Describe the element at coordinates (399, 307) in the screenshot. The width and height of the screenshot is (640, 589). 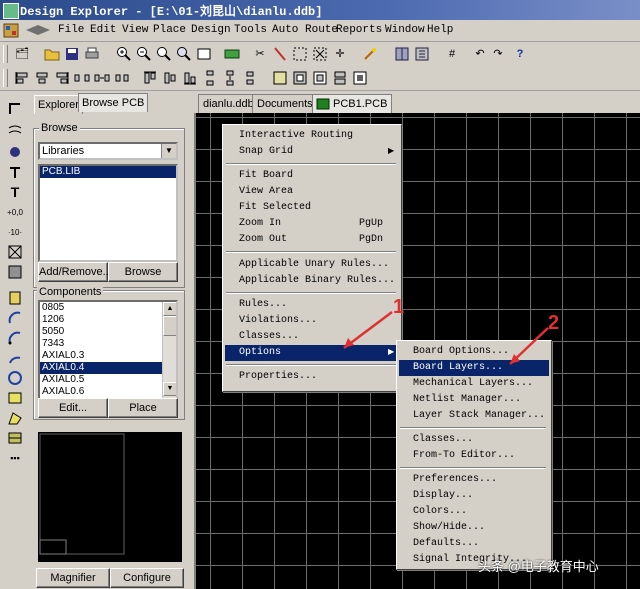
I see `annotation-label-1: 1` at that location.